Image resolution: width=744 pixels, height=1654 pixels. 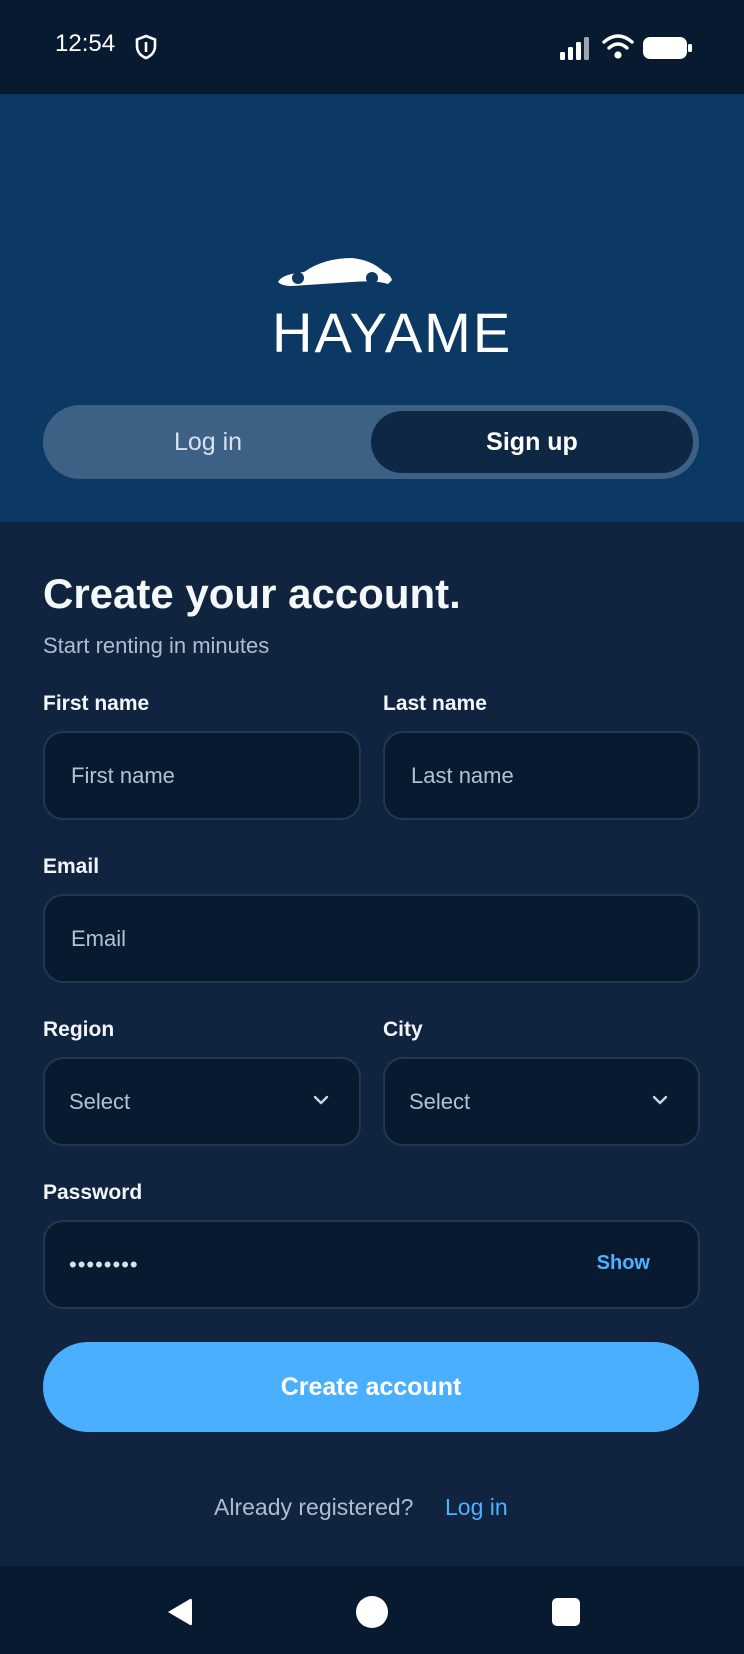 I want to click on create-account-button: Create account, so click(x=371, y=1387).